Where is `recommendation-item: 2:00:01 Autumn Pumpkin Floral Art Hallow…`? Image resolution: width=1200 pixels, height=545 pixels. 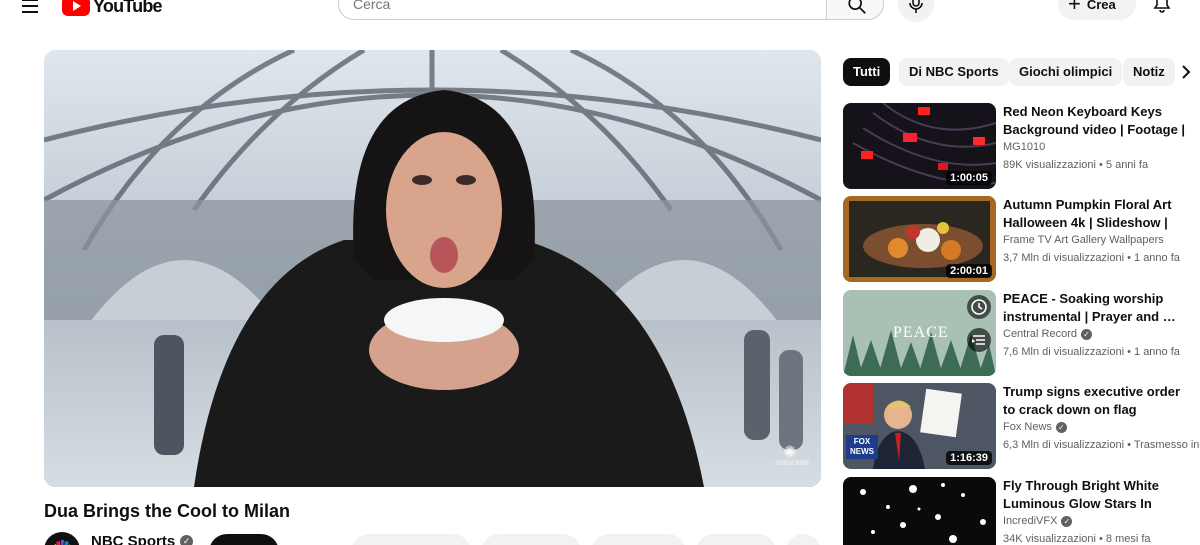
recommendation-item: 2:00:01 Autumn Pumpkin Floral Art Hallow… is located at coordinates (1021, 239).